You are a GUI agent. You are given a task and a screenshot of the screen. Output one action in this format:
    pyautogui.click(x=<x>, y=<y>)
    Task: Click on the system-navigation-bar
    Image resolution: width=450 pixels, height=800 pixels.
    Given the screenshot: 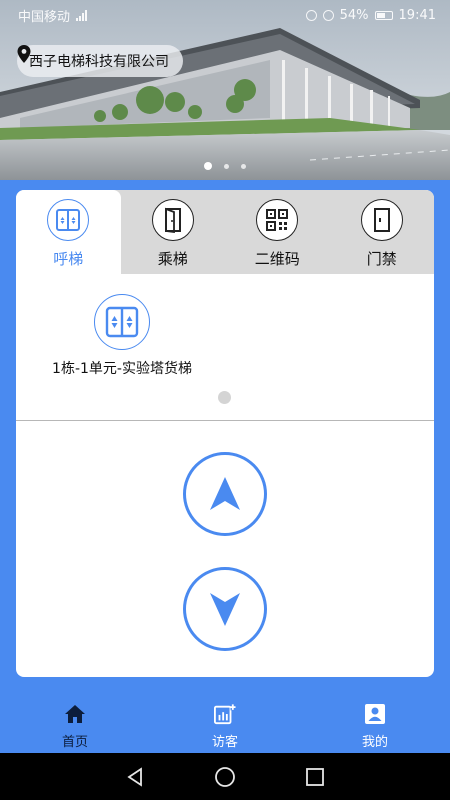 What is the action you would take?
    pyautogui.click(x=225, y=776)
    